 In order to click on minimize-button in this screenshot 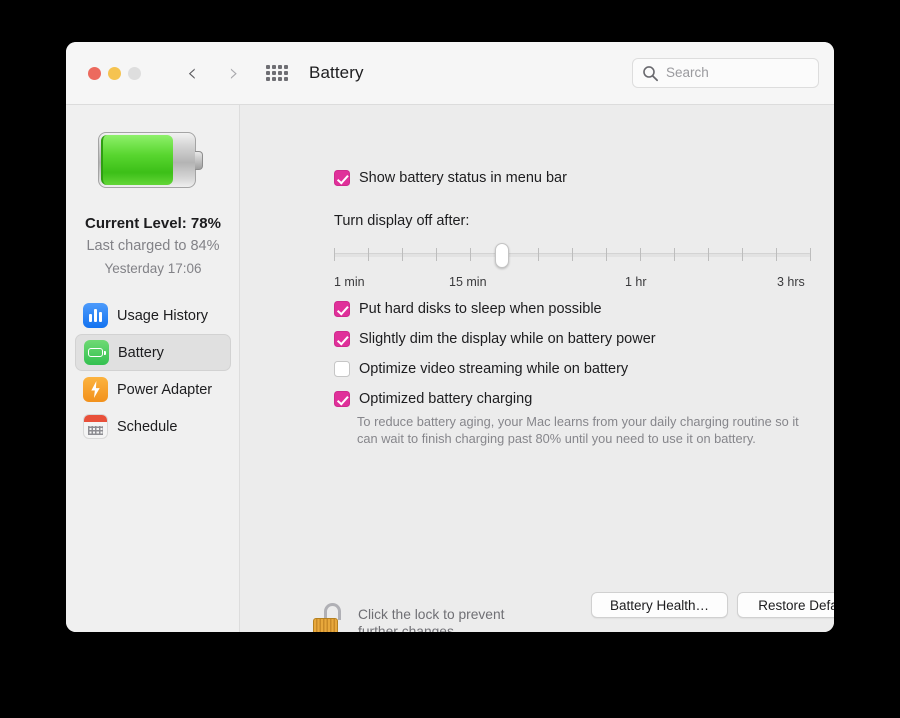, I will do `click(114, 73)`.